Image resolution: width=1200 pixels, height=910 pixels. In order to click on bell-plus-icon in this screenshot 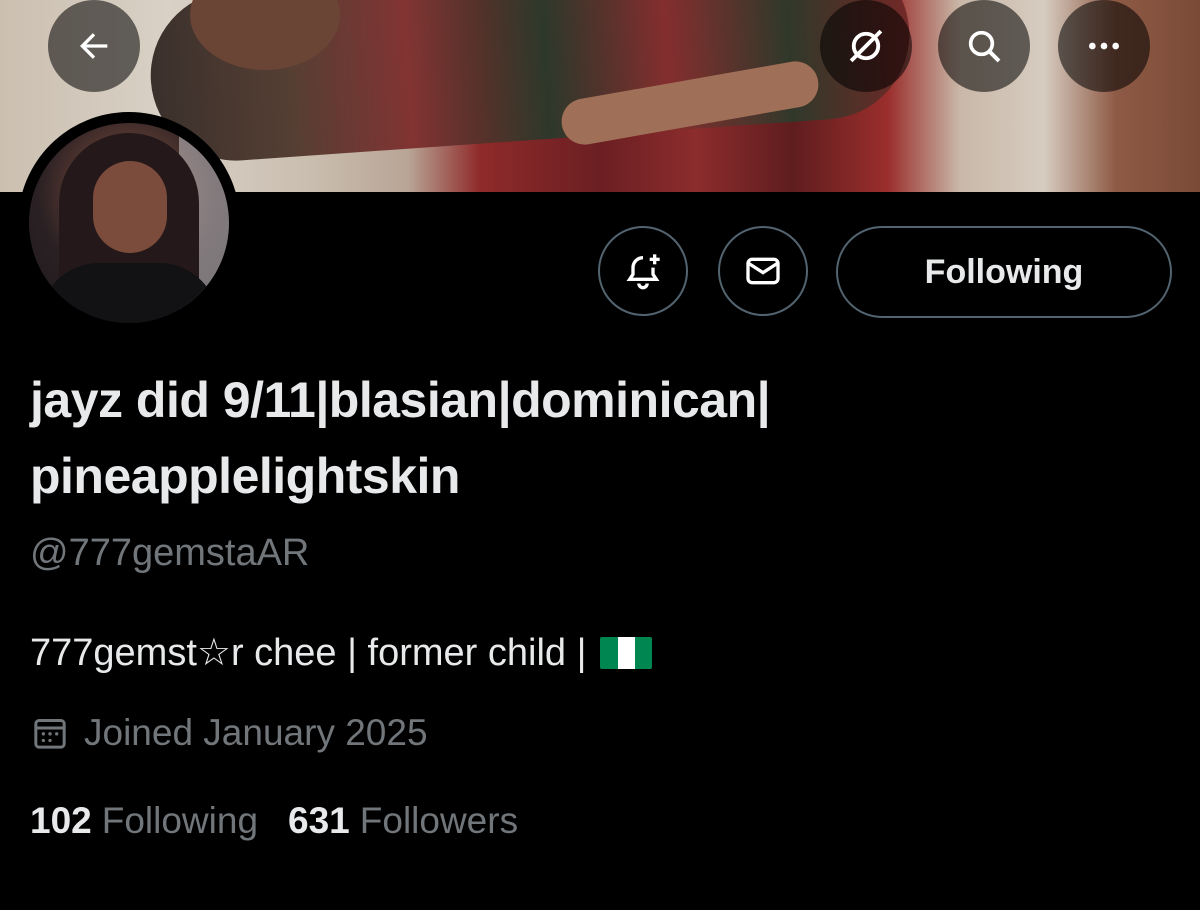, I will do `click(643, 272)`.